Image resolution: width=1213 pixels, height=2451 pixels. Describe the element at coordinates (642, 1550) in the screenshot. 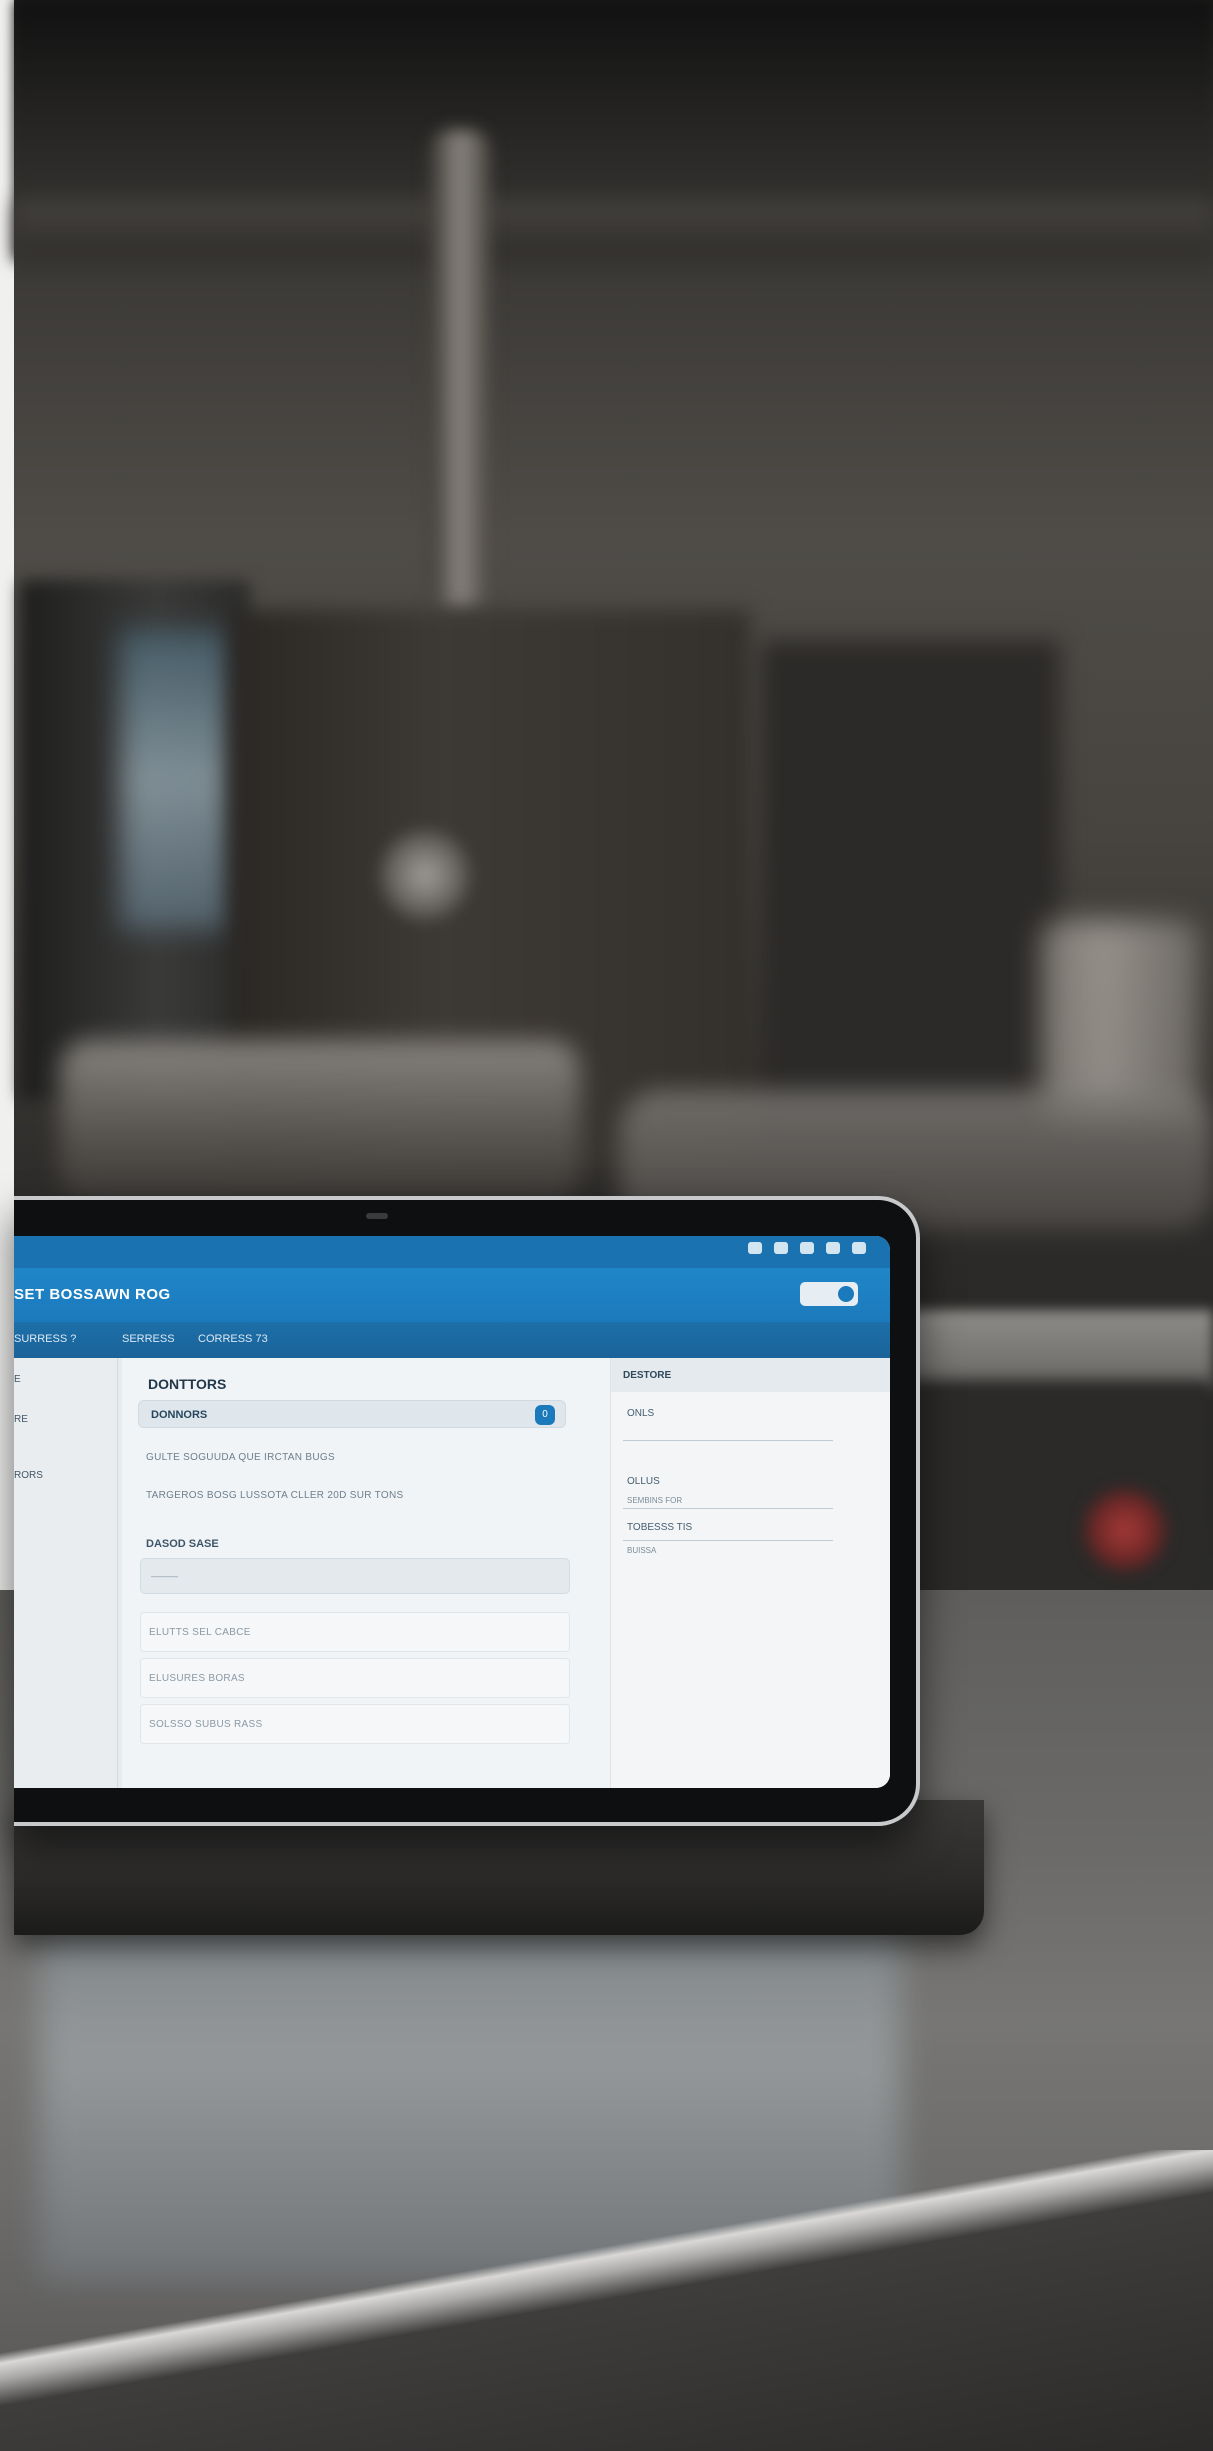

I see `detail-item-5: BUISSA` at that location.